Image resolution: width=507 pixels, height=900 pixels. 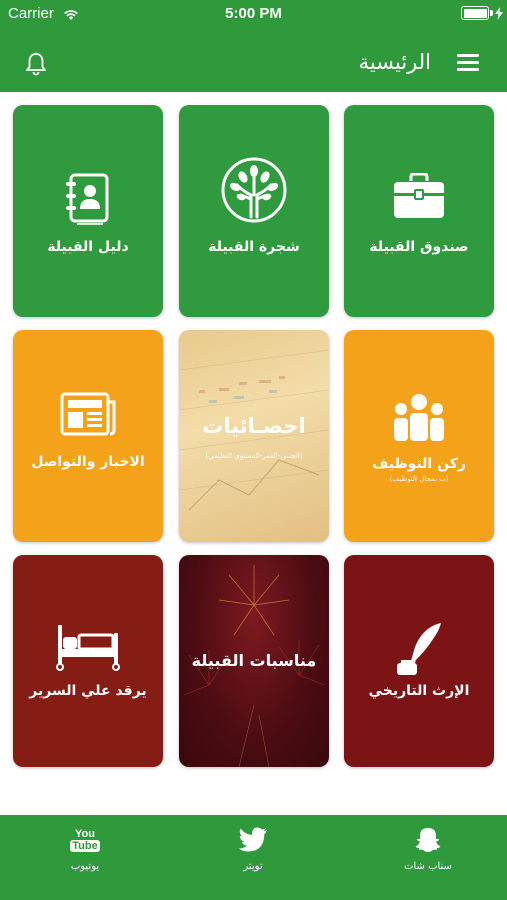 What do you see at coordinates (85, 834) in the screenshot?
I see `youtube-text-top: You` at bounding box center [85, 834].